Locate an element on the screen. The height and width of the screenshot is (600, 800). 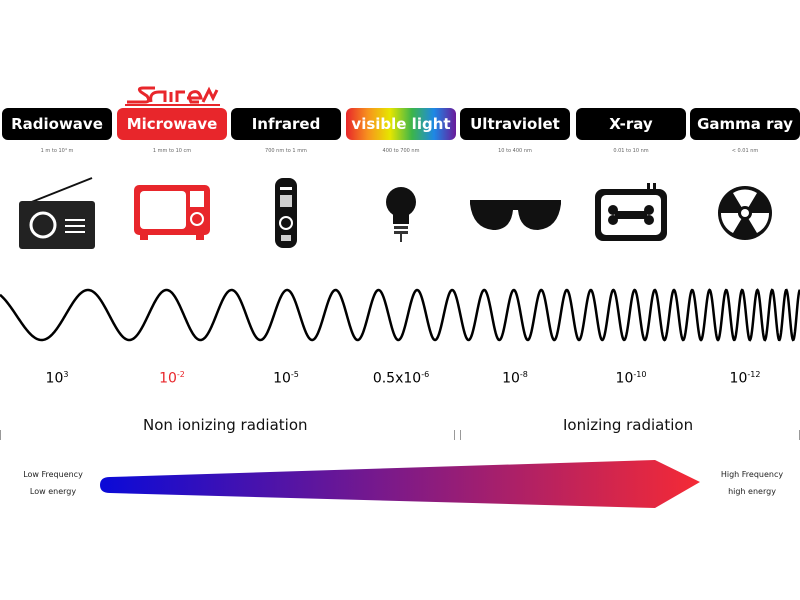
band-range: 400 to 700 nm is located at coordinates (401, 151).